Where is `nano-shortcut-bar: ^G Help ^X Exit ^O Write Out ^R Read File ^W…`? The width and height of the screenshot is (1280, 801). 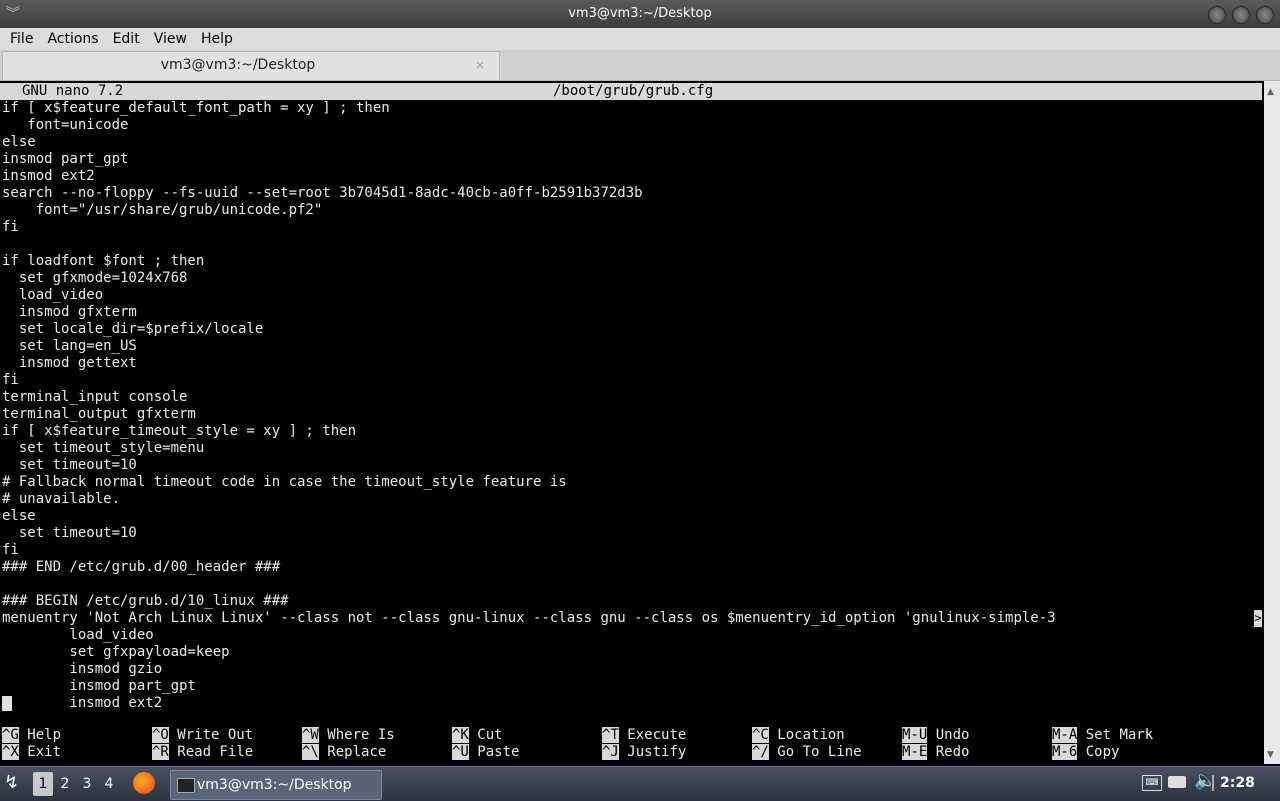 nano-shortcut-bar: ^G Help ^X Exit ^O Write Out ^R Read File ^W… is located at coordinates (633, 744).